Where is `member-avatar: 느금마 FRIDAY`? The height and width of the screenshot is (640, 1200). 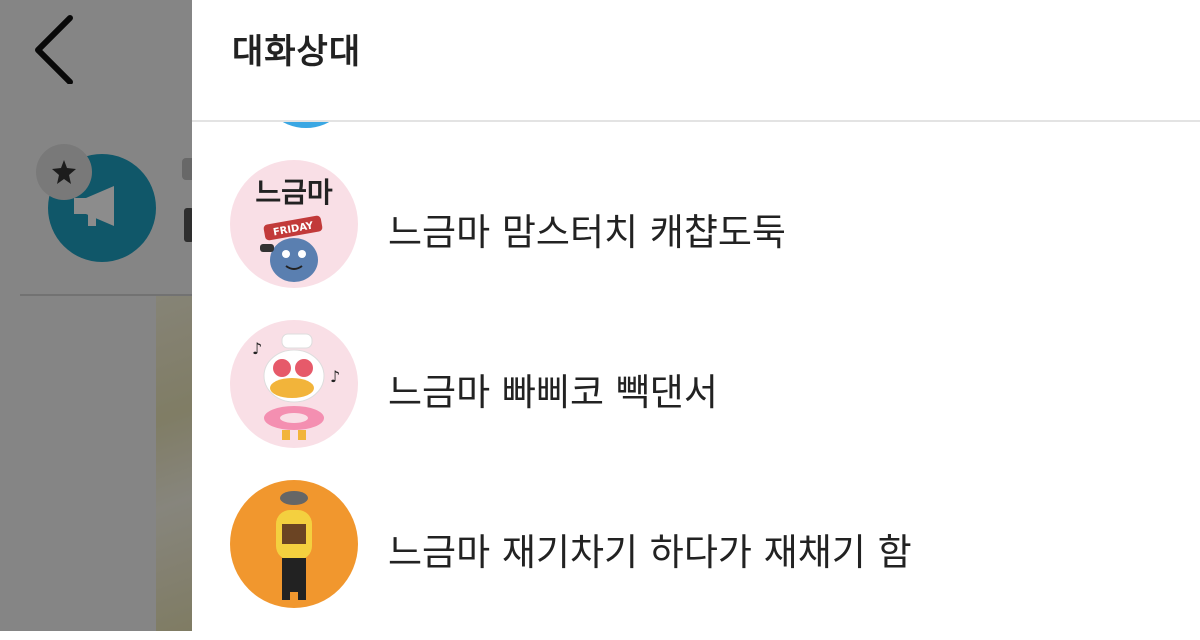 member-avatar: 느금마 FRIDAY is located at coordinates (294, 224).